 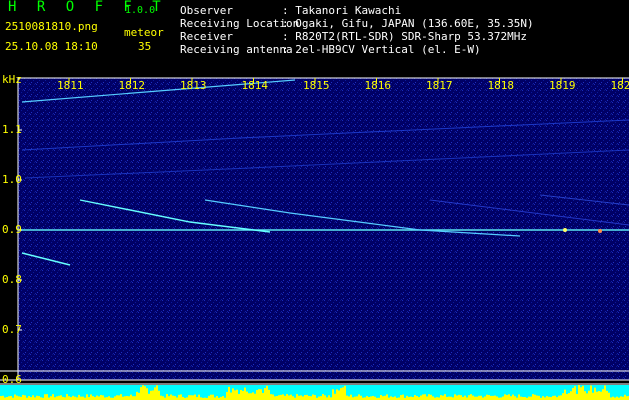 What do you see at coordinates (255, 85) in the screenshot?
I see `time-tick-label: 1814` at bounding box center [255, 85].